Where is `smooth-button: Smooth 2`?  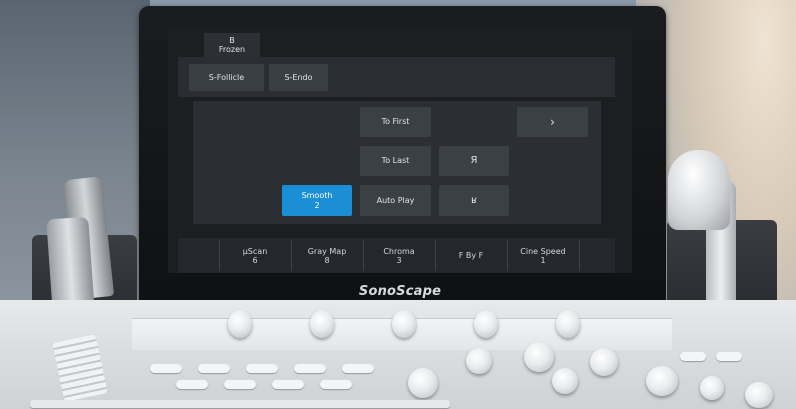 smooth-button: Smooth 2 is located at coordinates (317, 200).